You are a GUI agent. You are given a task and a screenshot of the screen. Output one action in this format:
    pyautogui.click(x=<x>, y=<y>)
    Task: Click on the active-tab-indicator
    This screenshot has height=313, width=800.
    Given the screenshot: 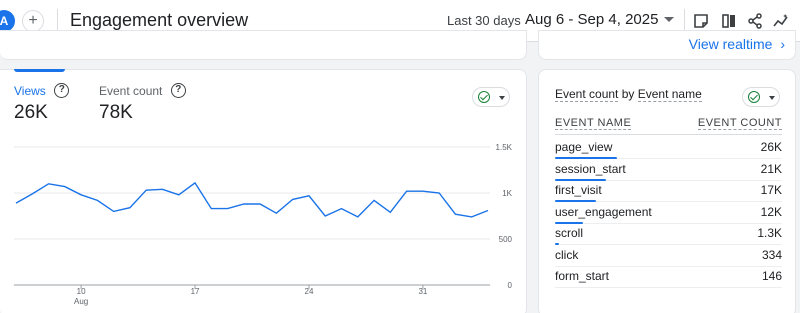 What is the action you would take?
    pyautogui.click(x=39, y=70)
    